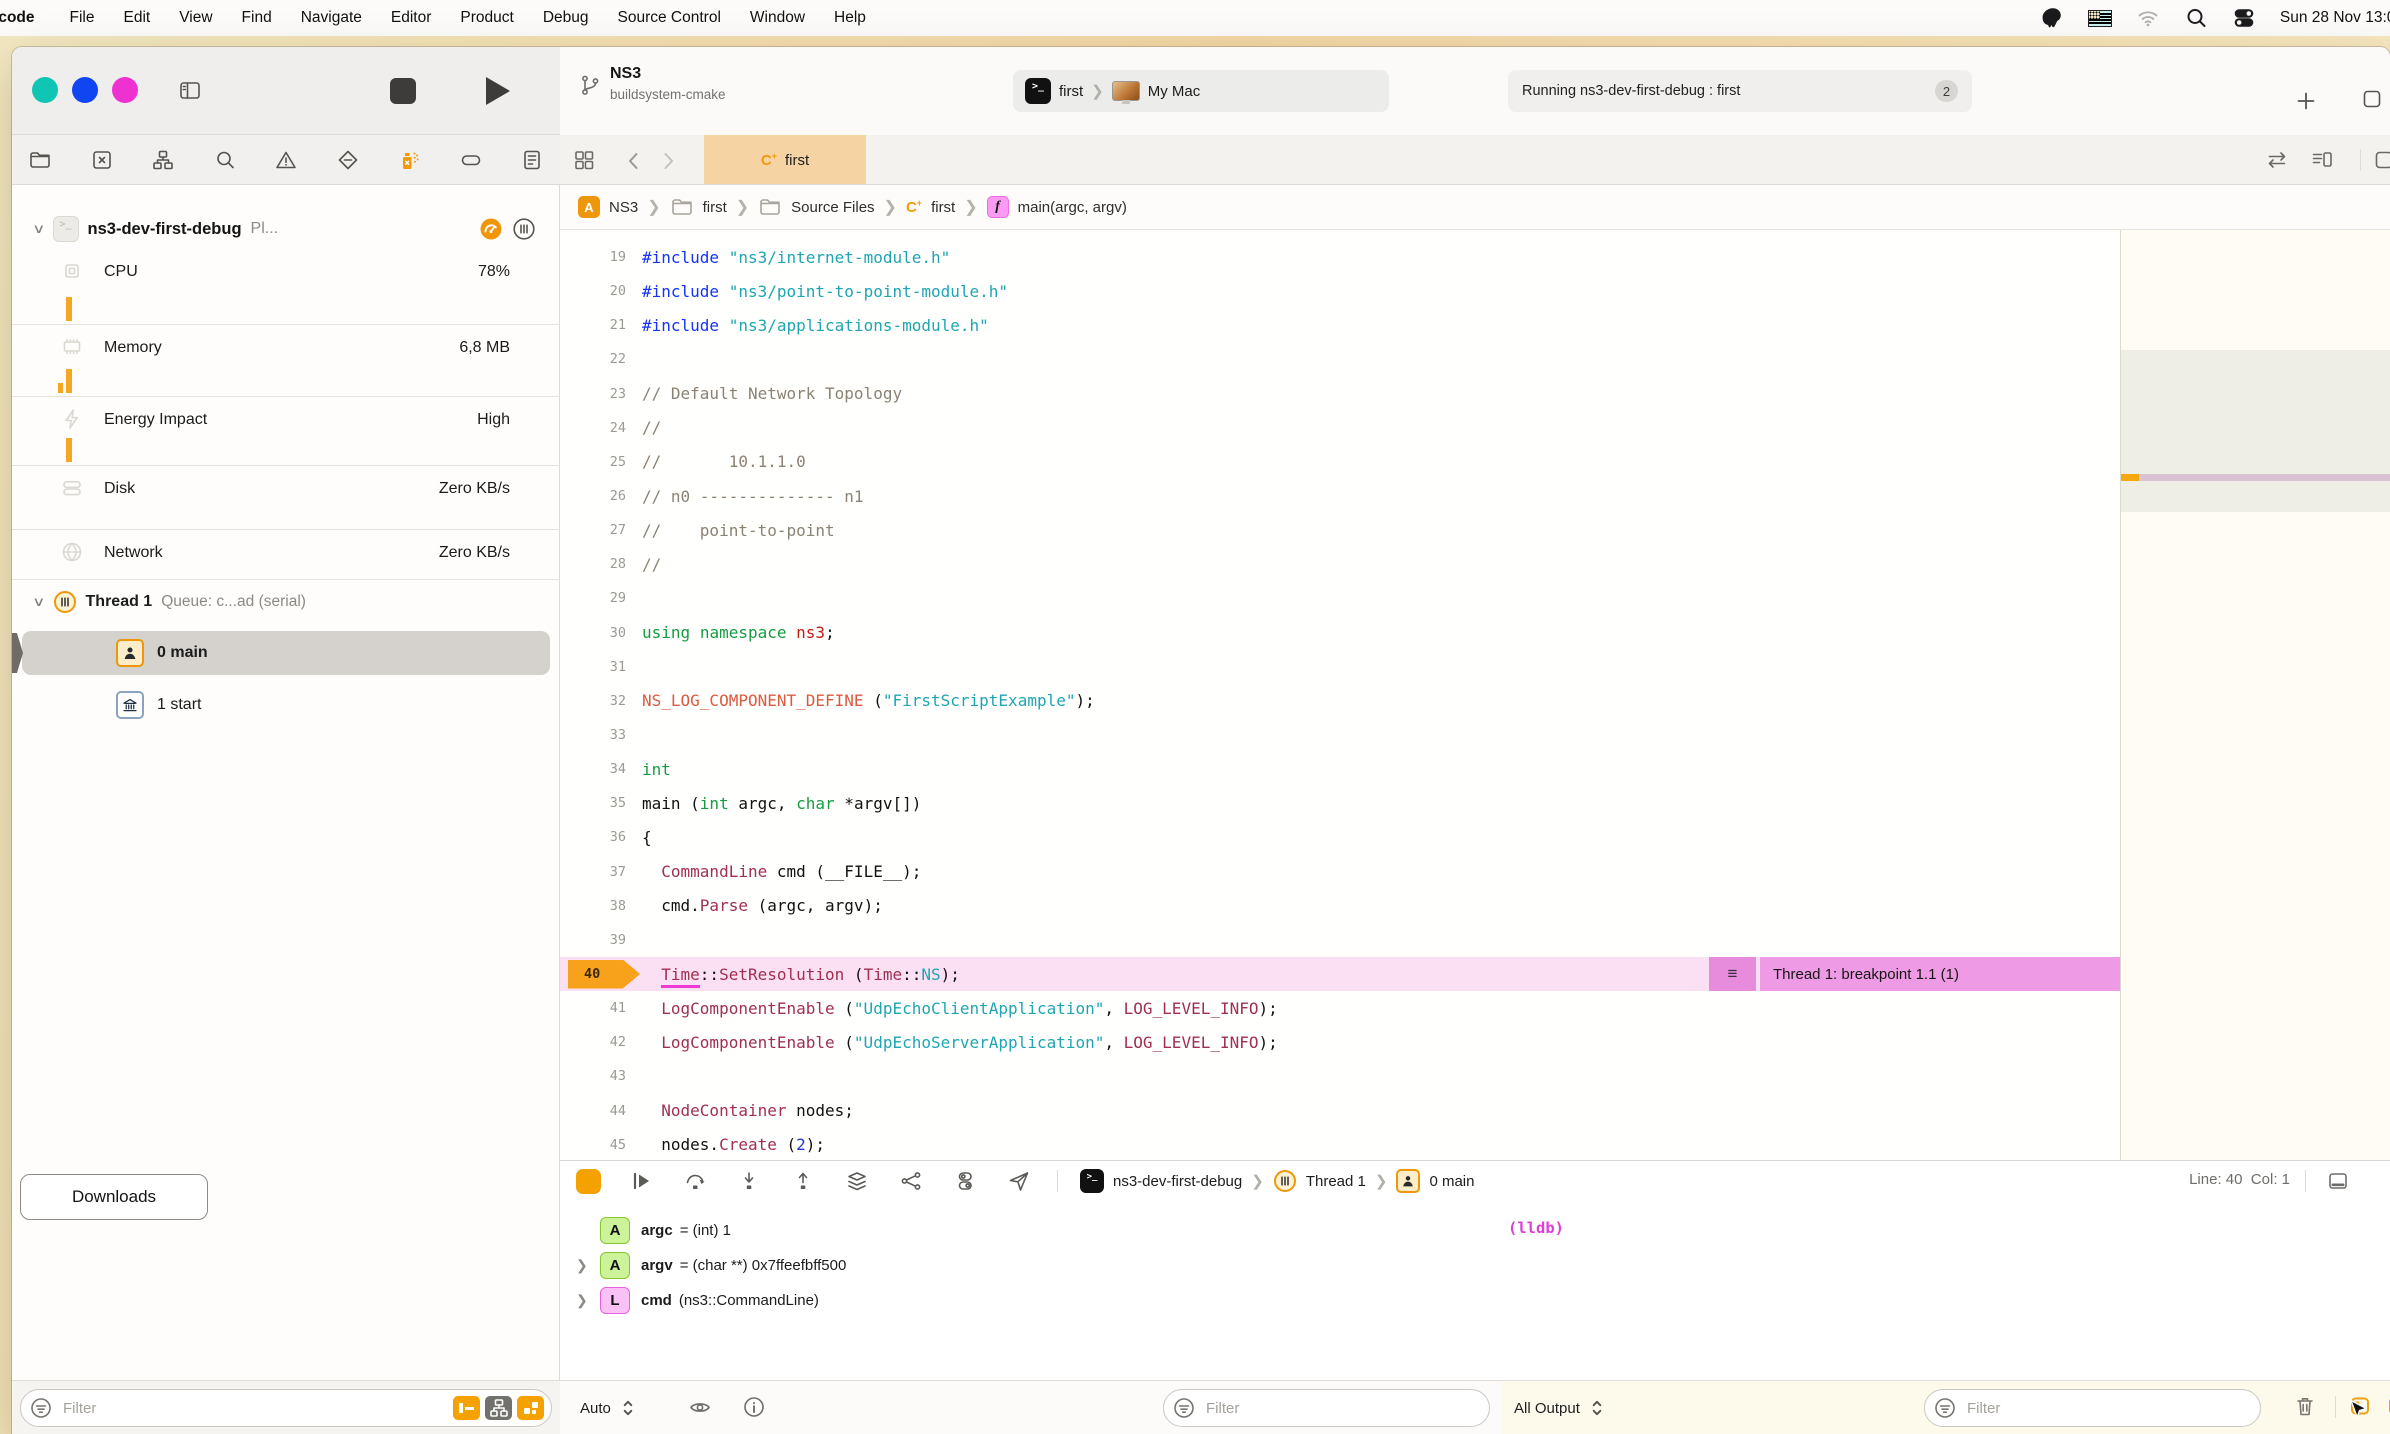 This screenshot has height=1434, width=2390. I want to click on code-line-45: 45 nodes.Create (2);, so click(1340, 1144).